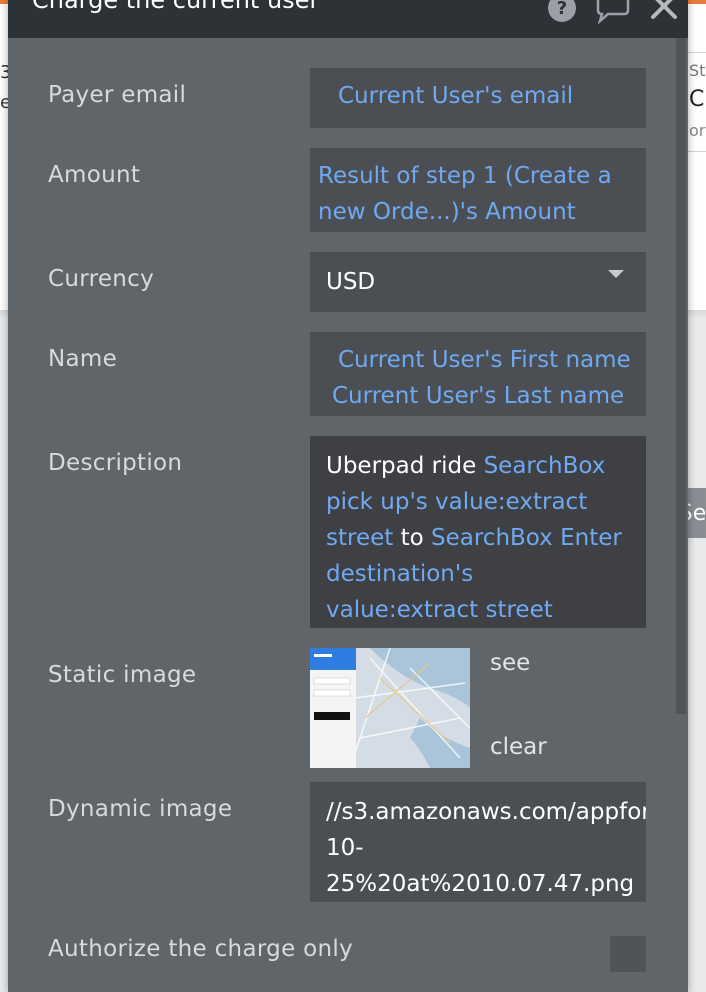 This screenshot has height=992, width=706. I want to click on comment-icon, so click(613, 12).